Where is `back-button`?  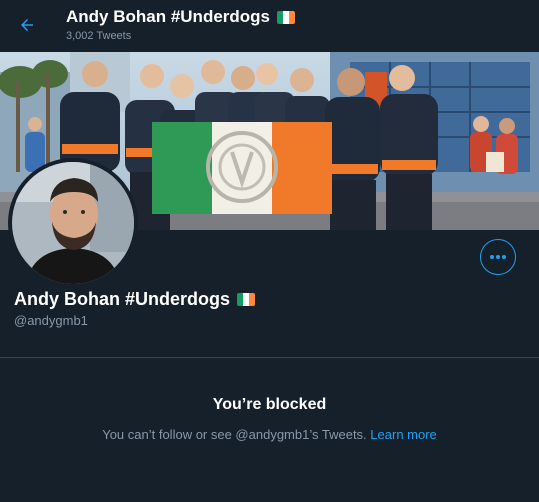
back-button is located at coordinates (27, 25).